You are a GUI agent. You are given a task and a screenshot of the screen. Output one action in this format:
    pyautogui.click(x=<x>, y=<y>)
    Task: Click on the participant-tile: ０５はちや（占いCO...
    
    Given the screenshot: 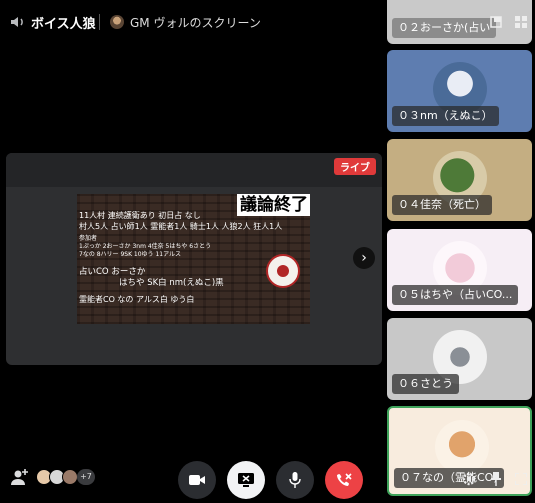 What is the action you would take?
    pyautogui.click(x=459, y=270)
    